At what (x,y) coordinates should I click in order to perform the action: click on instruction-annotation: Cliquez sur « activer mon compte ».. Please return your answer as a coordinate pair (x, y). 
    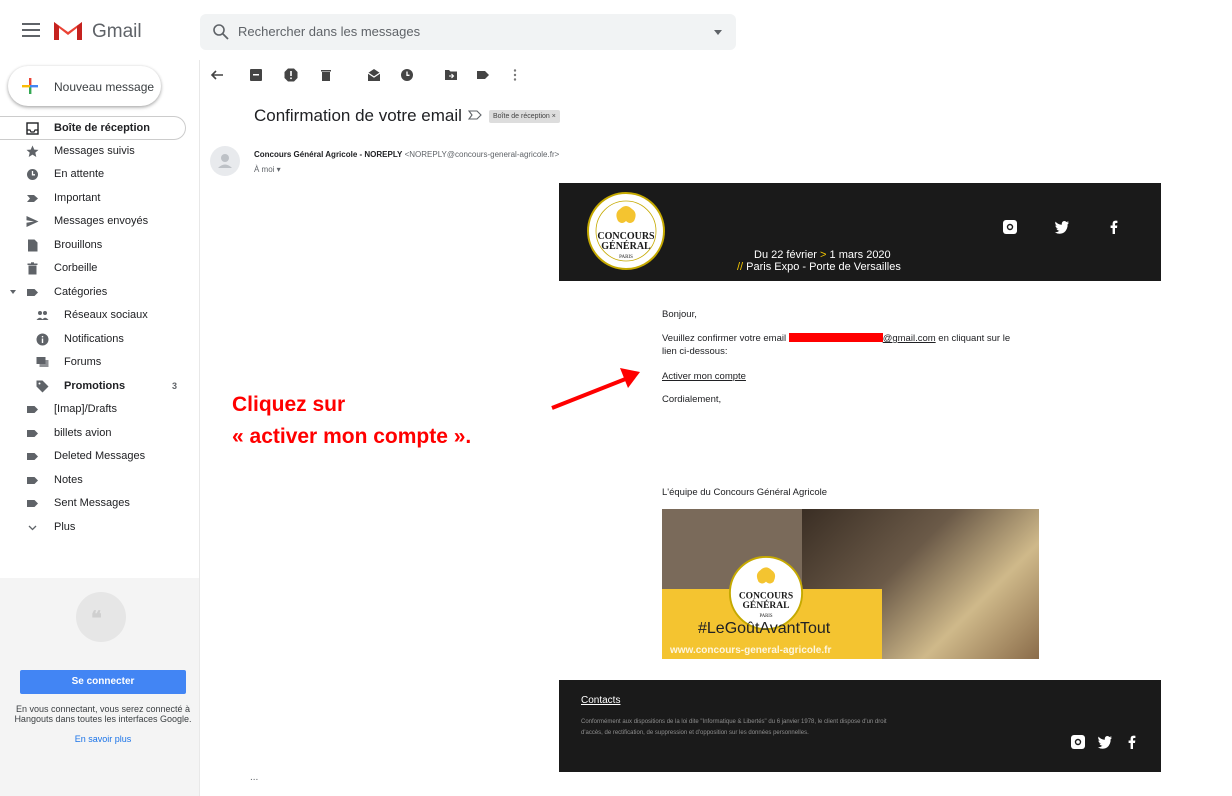
    Looking at the image, I should click on (351, 421).